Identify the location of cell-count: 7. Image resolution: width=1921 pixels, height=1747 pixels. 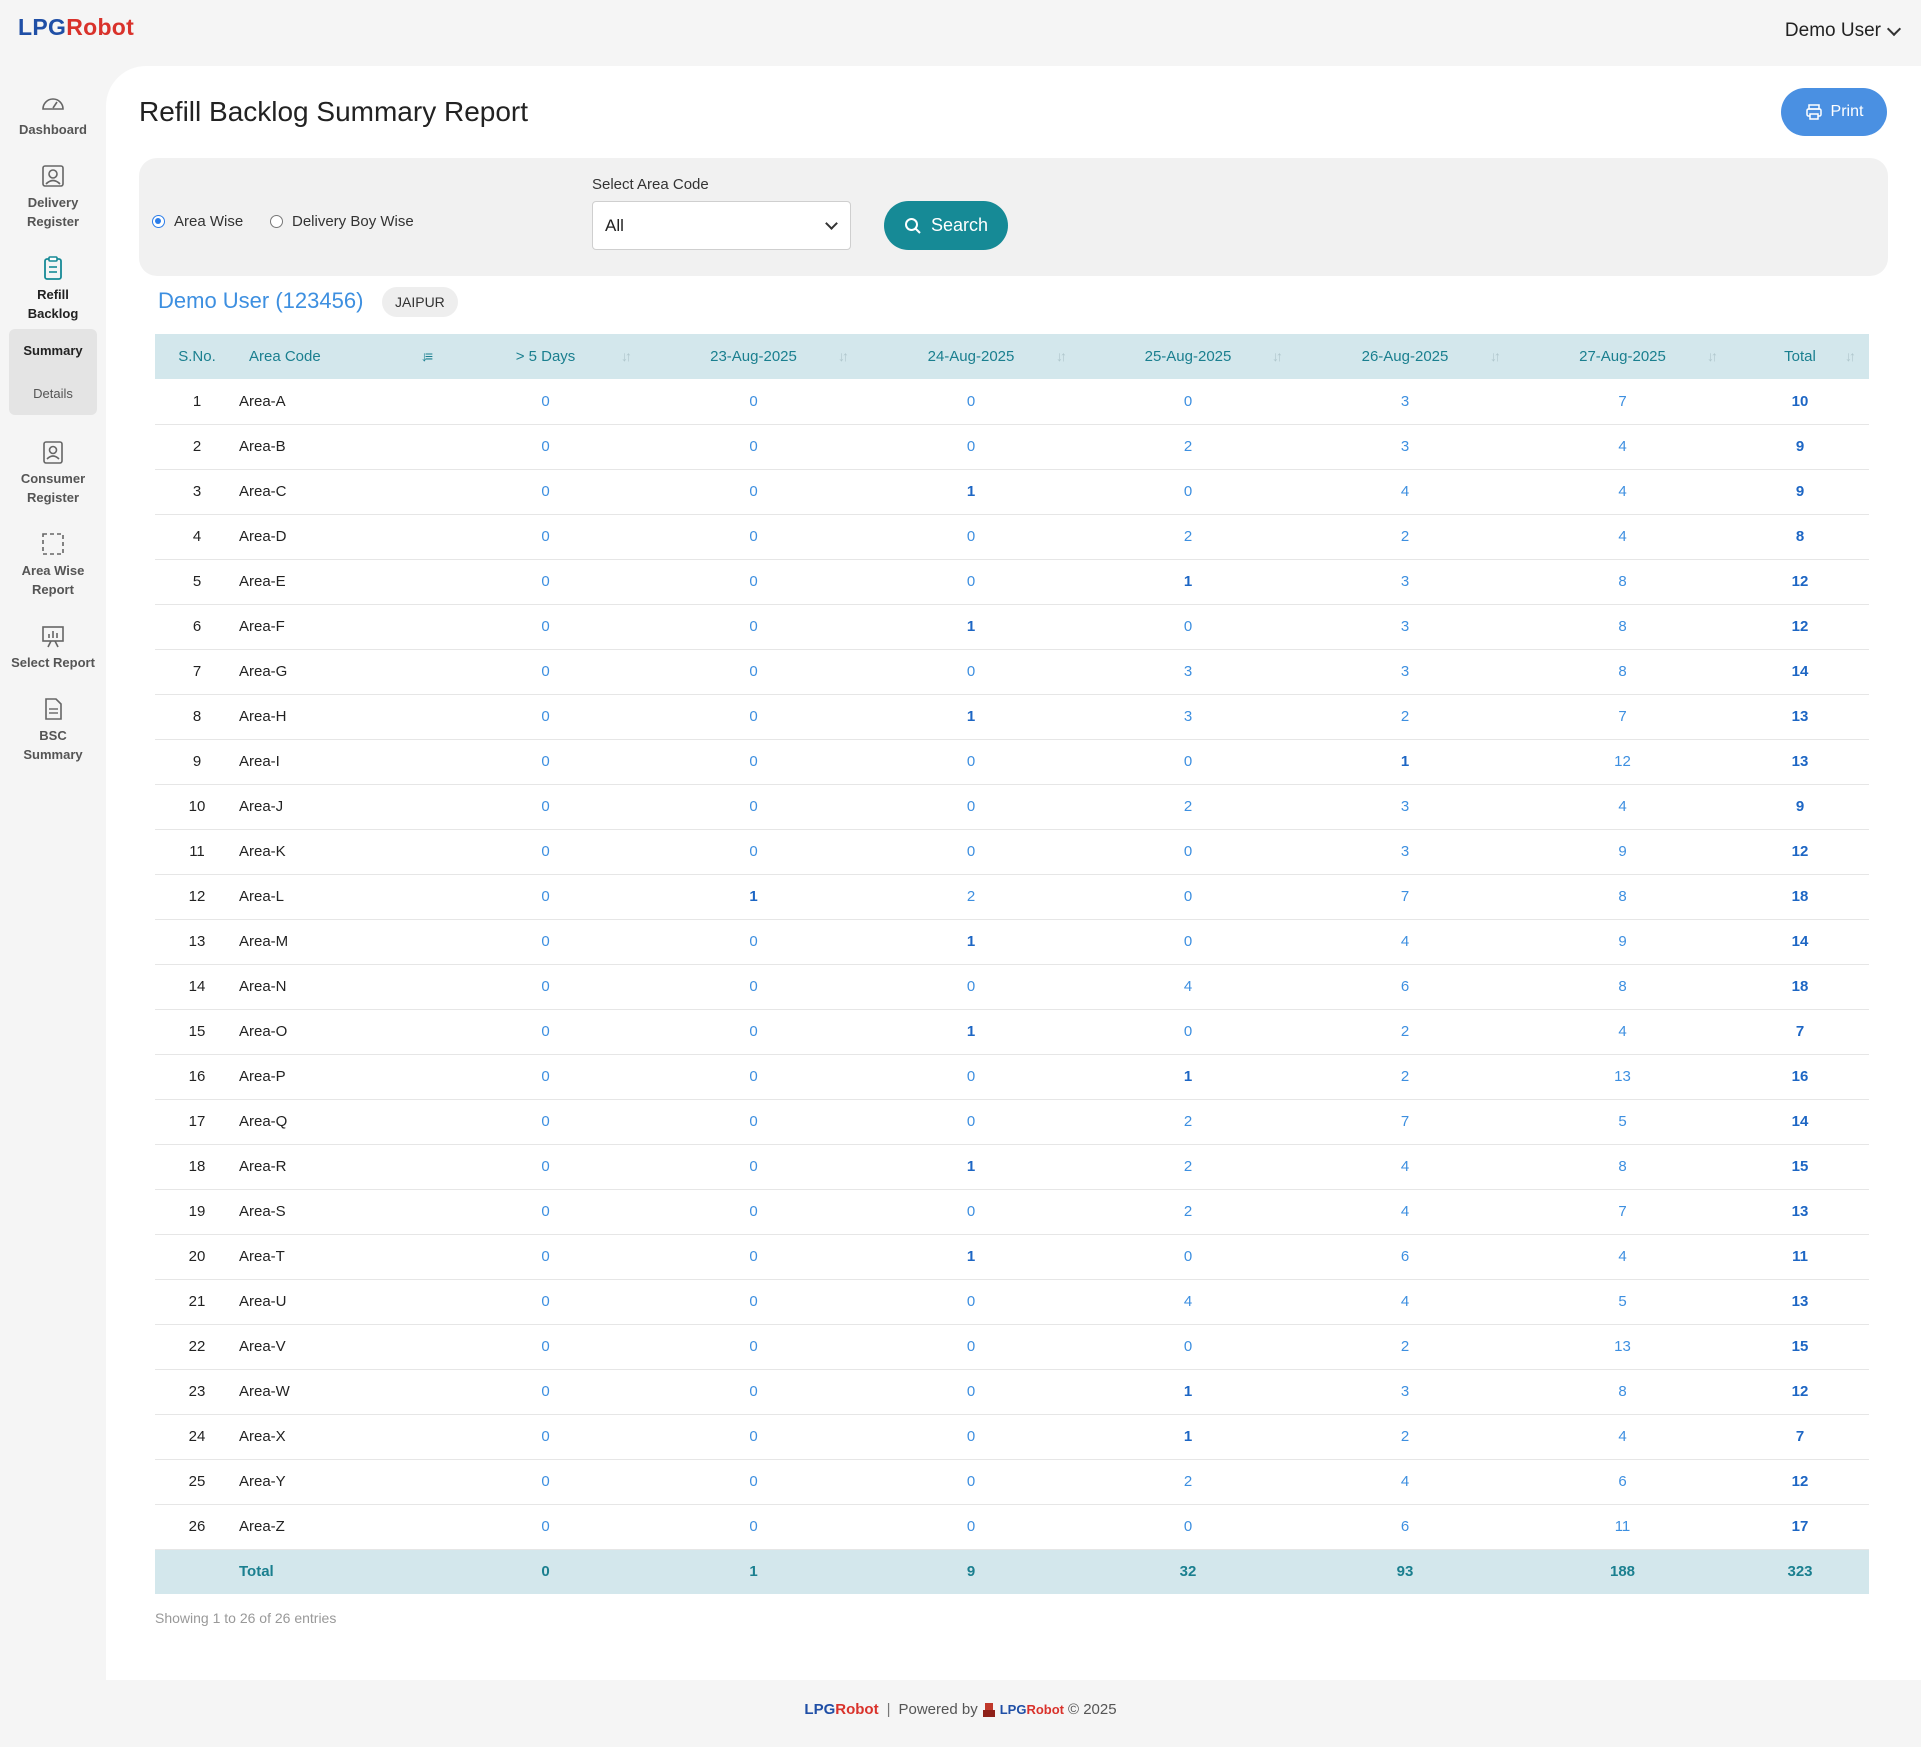
(1405, 1122).